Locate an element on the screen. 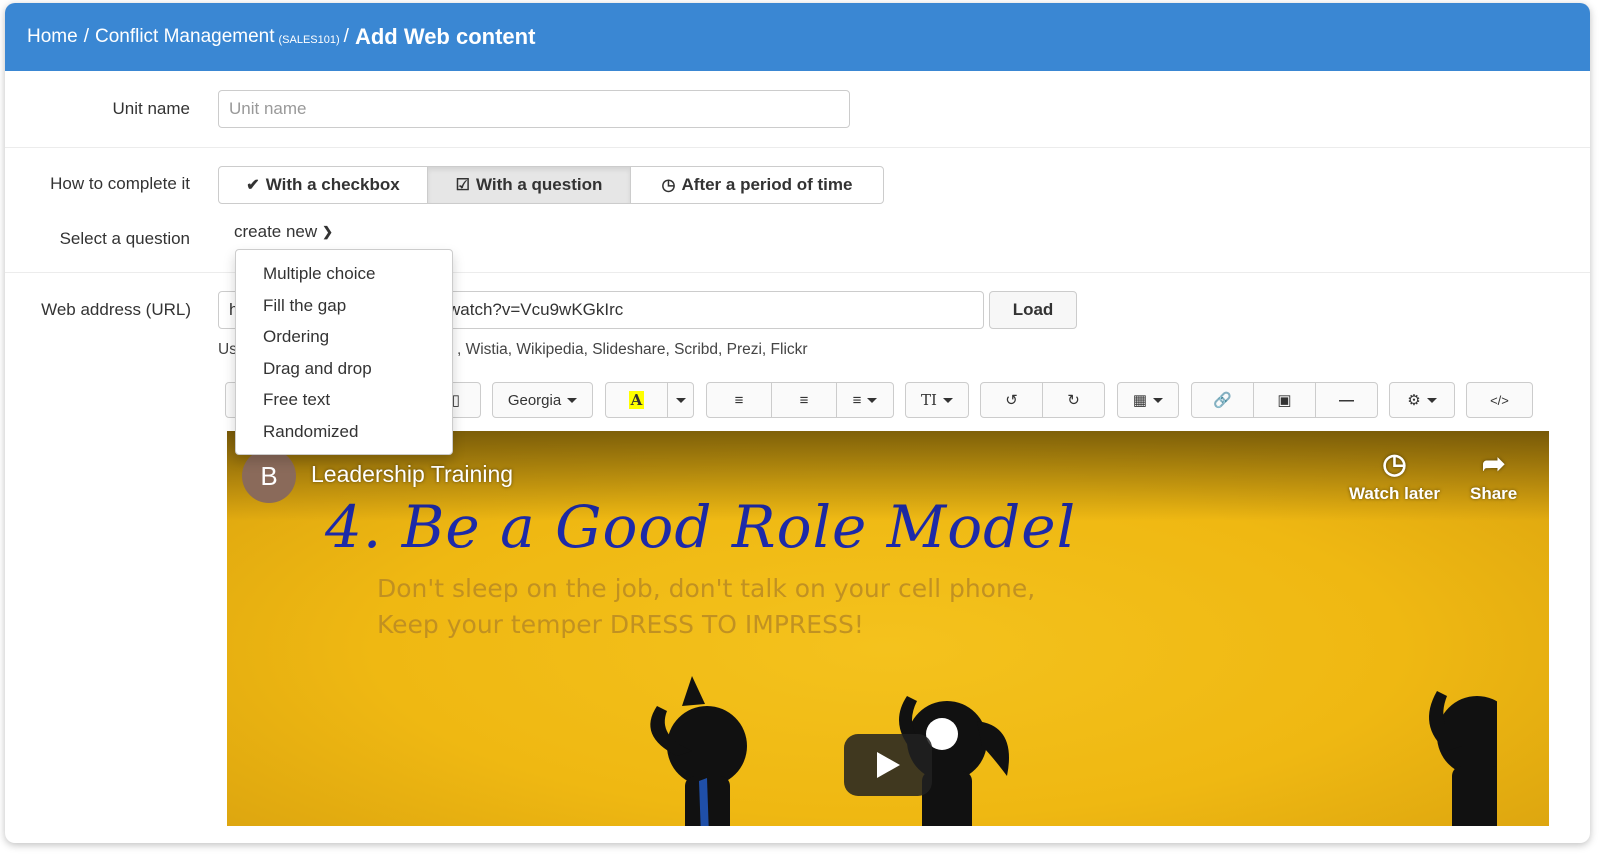 Image resolution: width=1600 pixels, height=854 pixels. load-button: Load is located at coordinates (1033, 310).